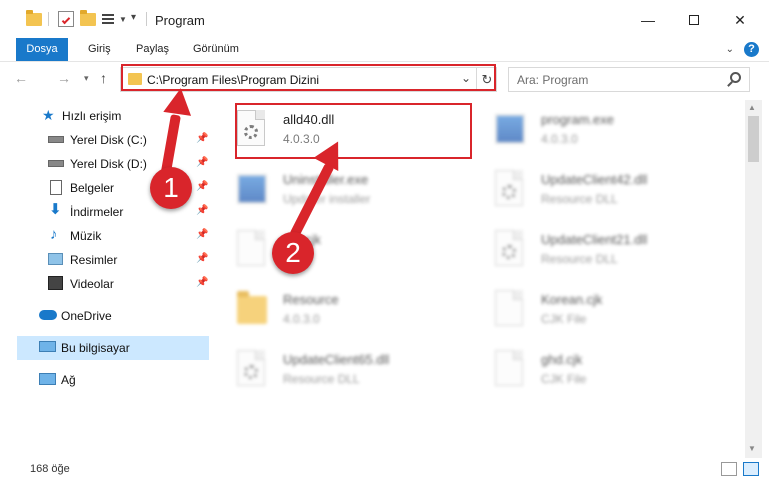  I want to click on close-icon: ✕, so click(740, 19).